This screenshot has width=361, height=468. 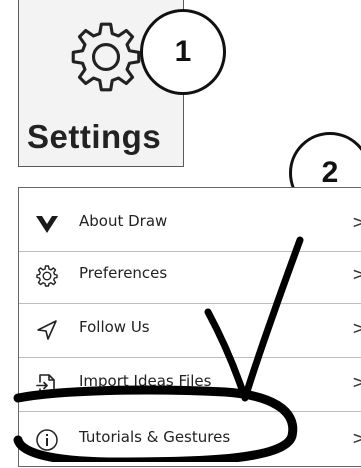 What do you see at coordinates (183, 52) in the screenshot?
I see `callout-number-1: 1` at bounding box center [183, 52].